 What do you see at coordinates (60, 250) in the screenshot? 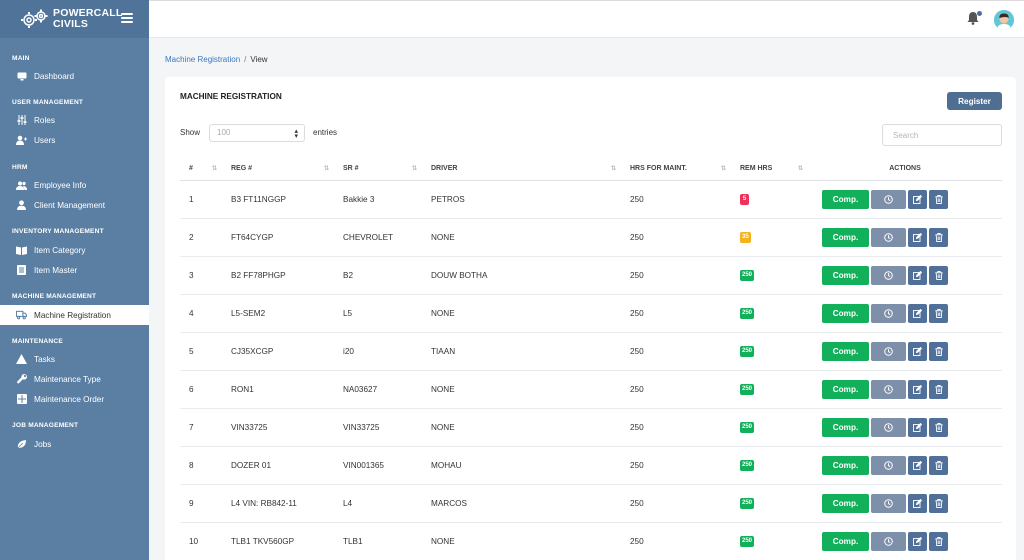
I see `sidebar-item-label: Item Category` at bounding box center [60, 250].